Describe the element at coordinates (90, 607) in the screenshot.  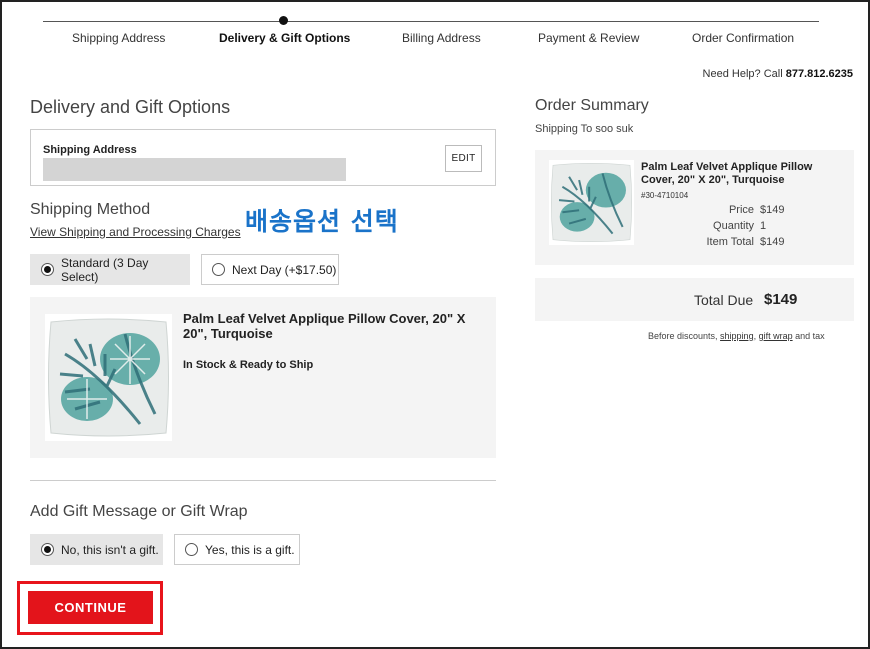
I see `continue-button: CONTINUE` at that location.